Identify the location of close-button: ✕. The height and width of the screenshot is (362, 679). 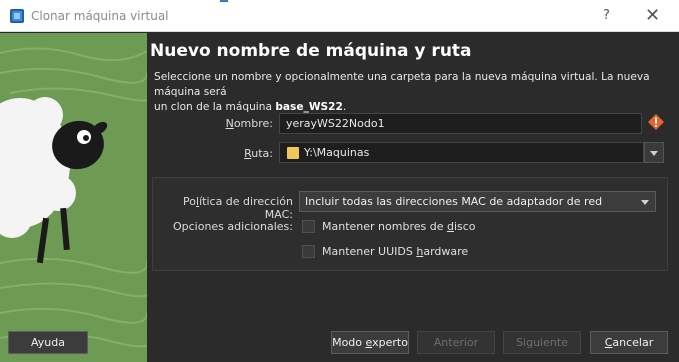
(652, 15).